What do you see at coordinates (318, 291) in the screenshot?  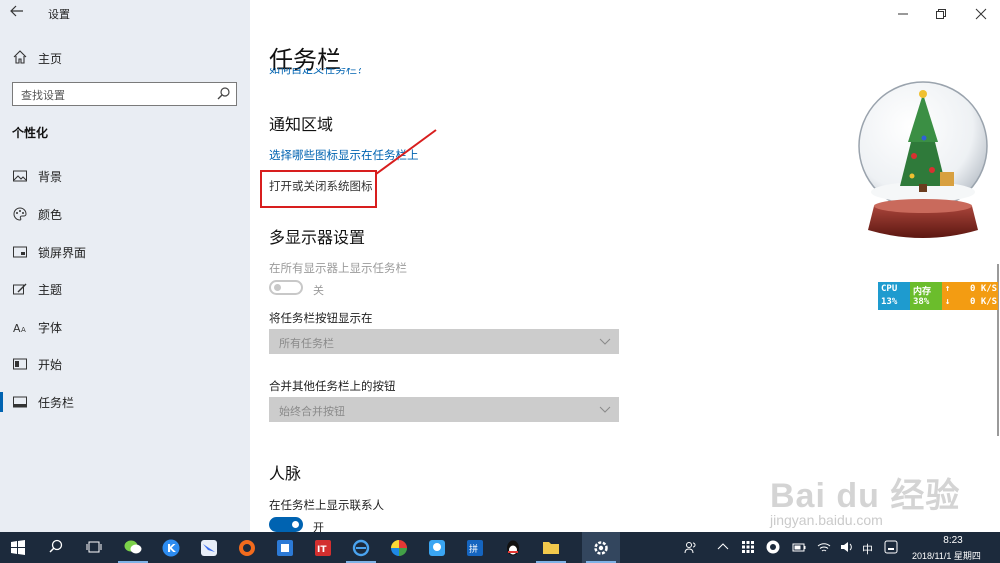 I see `toggle-state-text: 关` at bounding box center [318, 291].